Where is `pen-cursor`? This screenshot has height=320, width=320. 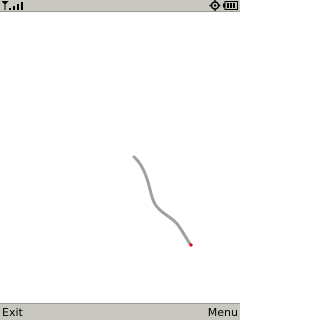
pen-cursor is located at coordinates (191, 245).